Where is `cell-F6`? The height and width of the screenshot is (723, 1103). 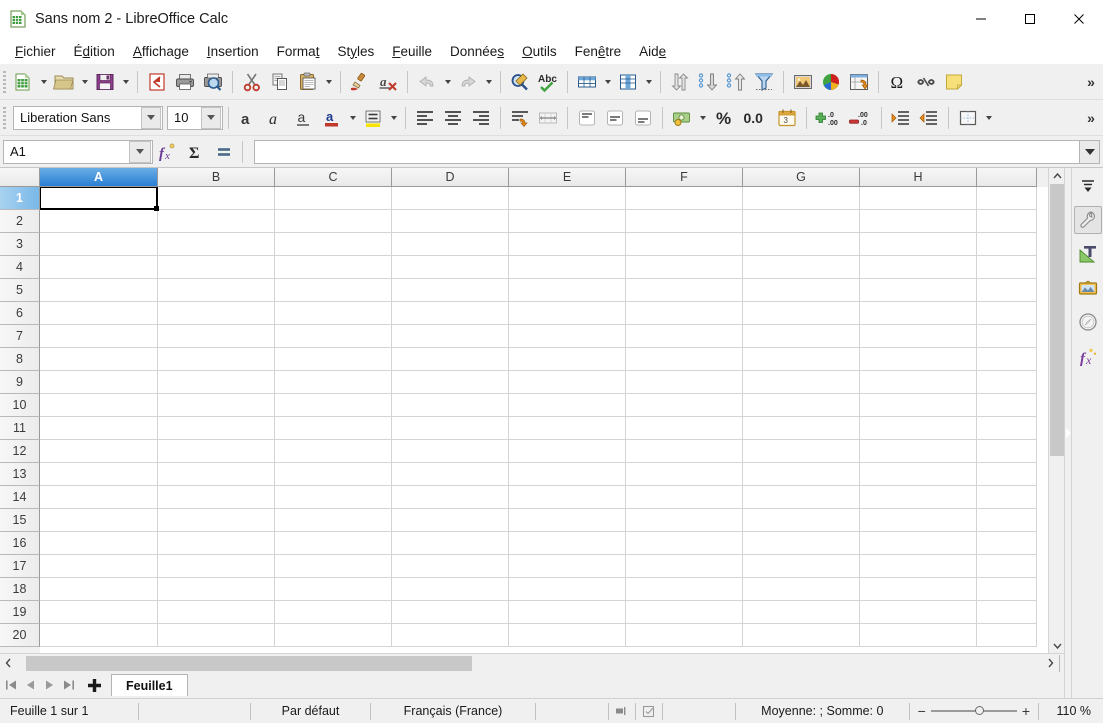
cell-F6 is located at coordinates (684, 313).